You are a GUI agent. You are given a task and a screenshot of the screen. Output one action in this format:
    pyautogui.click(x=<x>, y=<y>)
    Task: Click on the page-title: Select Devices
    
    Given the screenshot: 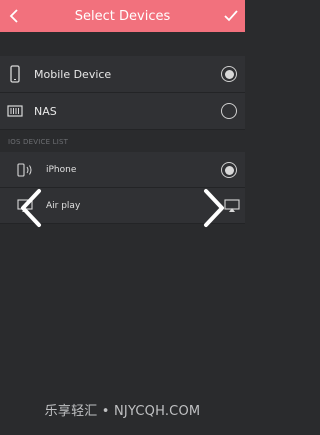 What is the action you would take?
    pyautogui.click(x=122, y=16)
    